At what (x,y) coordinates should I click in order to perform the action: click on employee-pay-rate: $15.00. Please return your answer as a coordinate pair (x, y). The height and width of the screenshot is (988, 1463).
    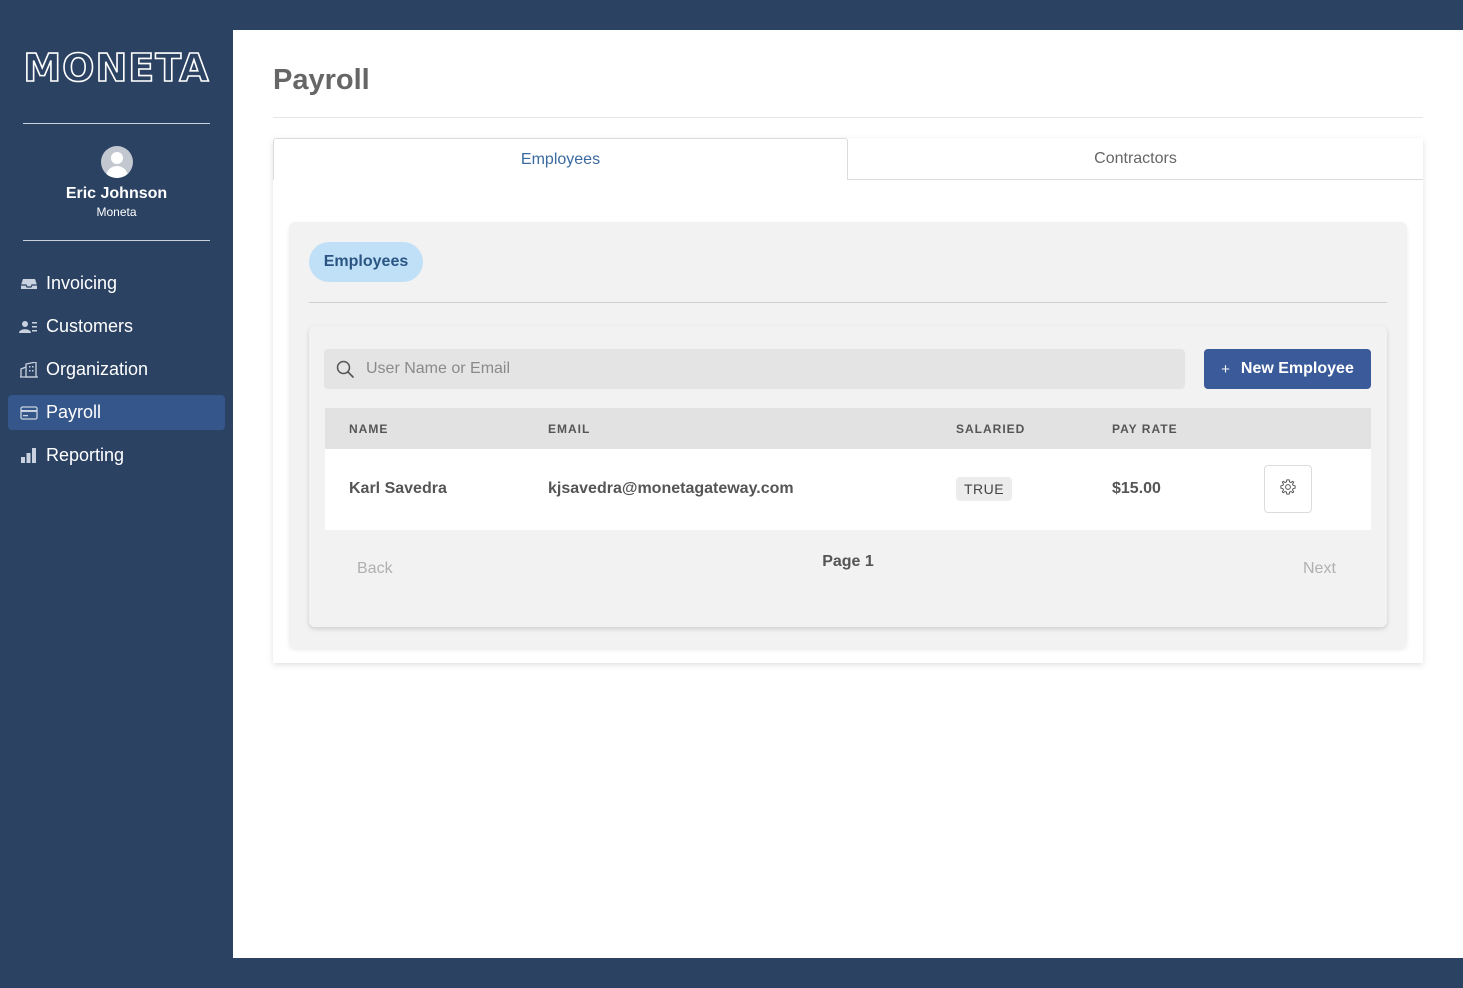
    Looking at the image, I should click on (1136, 488).